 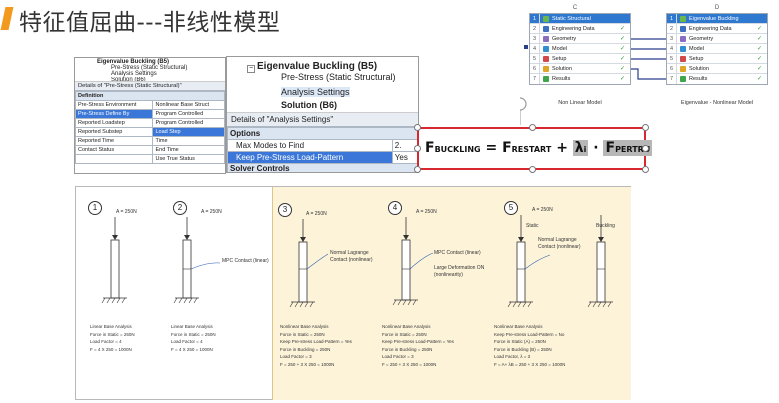 What do you see at coordinates (285, 210) in the screenshot?
I see `case-3-number: 3` at bounding box center [285, 210].